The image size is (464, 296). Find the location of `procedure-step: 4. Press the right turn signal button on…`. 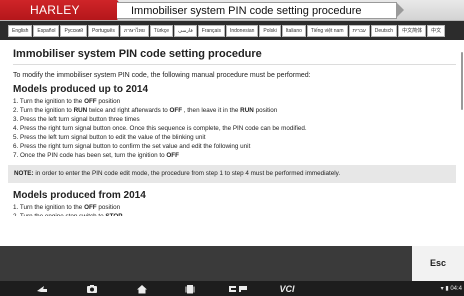

procedure-step: 4. Press the right turn signal button on… is located at coordinates (234, 128).